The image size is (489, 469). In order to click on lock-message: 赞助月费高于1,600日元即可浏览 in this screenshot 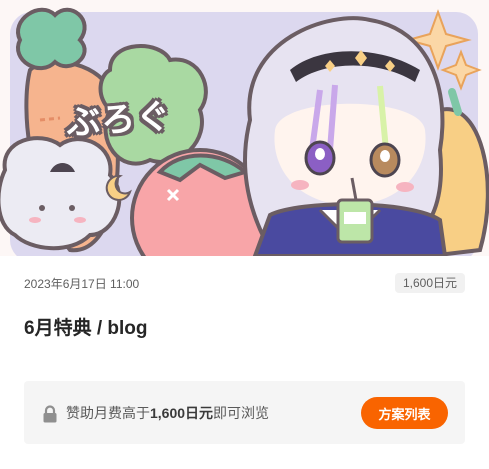, I will do `click(167, 413)`.